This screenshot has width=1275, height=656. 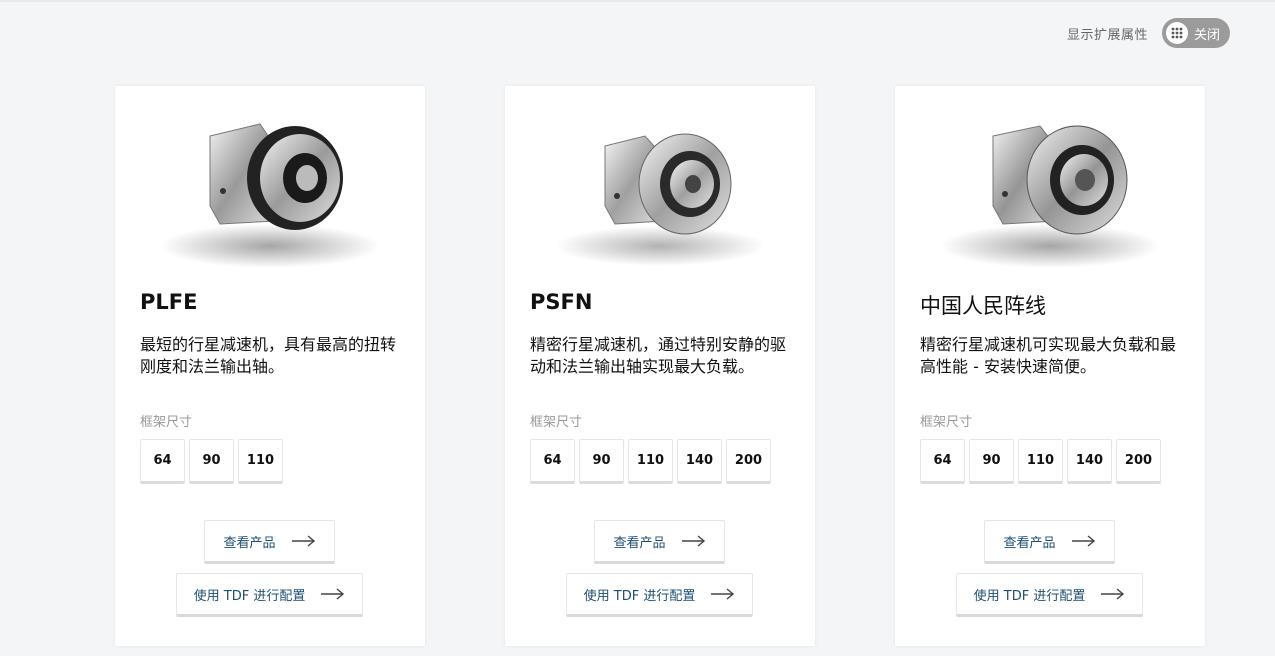 What do you see at coordinates (1207, 35) in the screenshot?
I see `toggle-state: 关闭` at bounding box center [1207, 35].